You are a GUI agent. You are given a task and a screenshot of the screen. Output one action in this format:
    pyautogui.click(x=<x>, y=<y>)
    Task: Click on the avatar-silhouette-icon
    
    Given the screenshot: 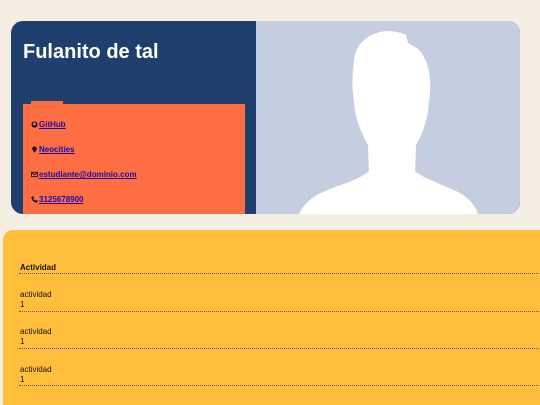 What is the action you would take?
    pyautogui.click(x=388, y=122)
    